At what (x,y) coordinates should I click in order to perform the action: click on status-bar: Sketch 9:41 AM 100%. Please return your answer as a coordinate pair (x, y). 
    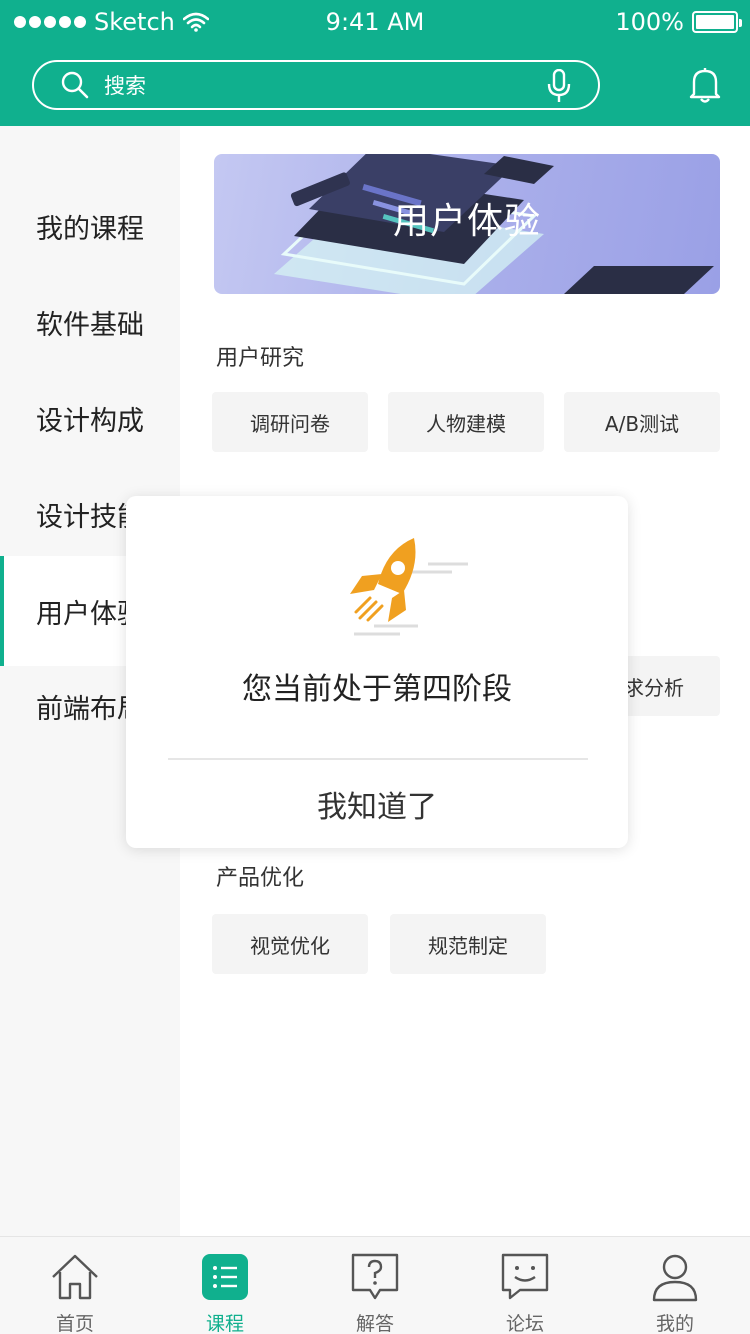
    Looking at the image, I should click on (375, 22).